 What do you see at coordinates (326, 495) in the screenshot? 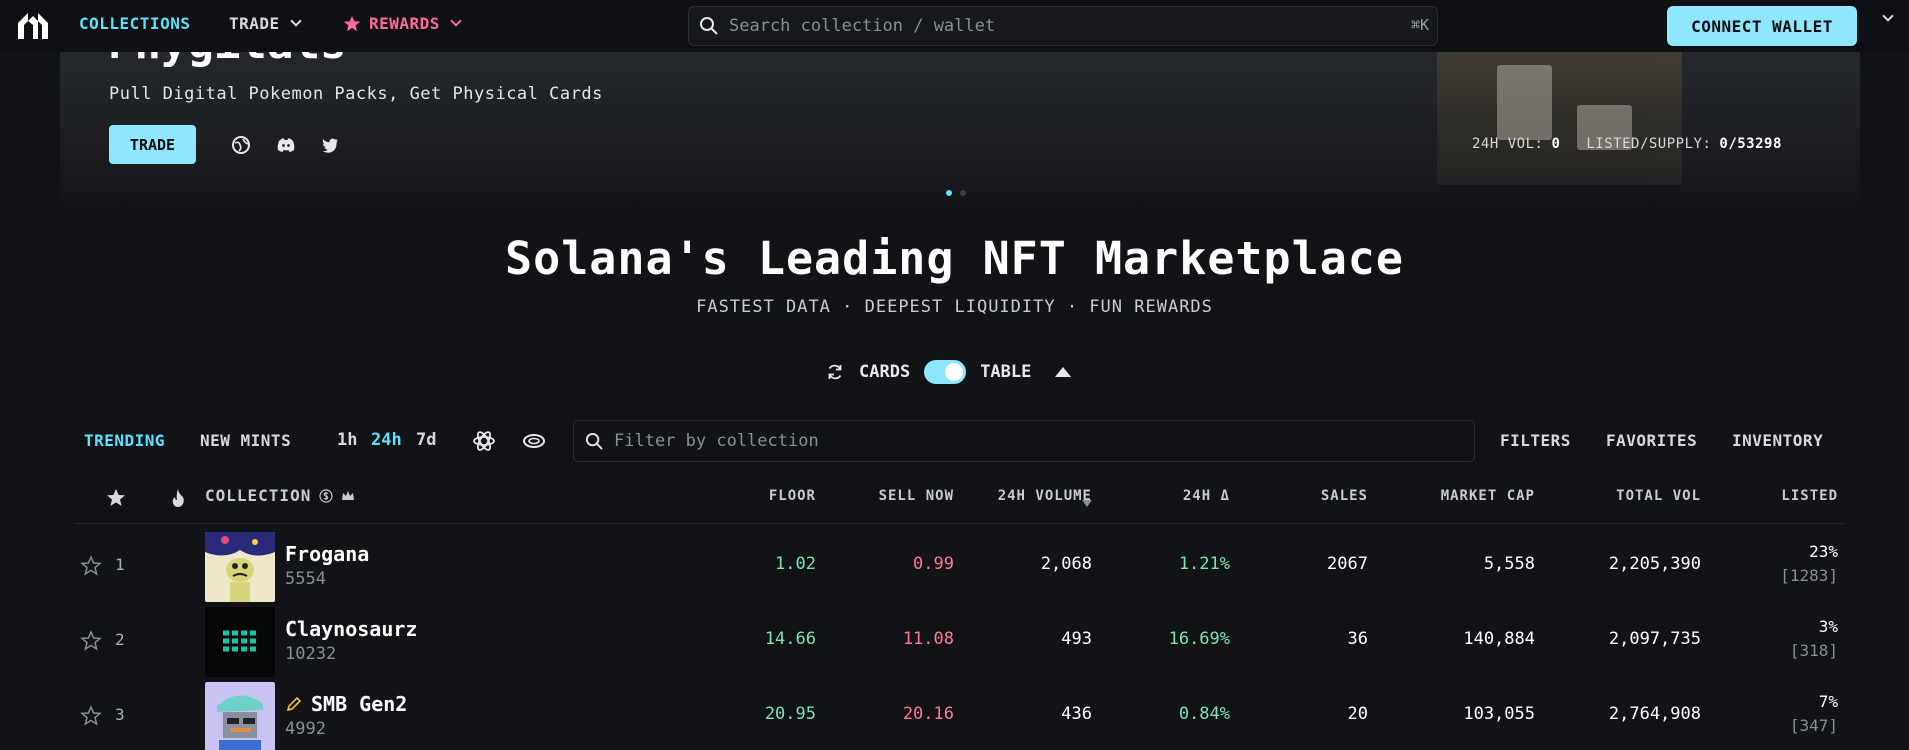
I see `dollar-icon` at bounding box center [326, 495].